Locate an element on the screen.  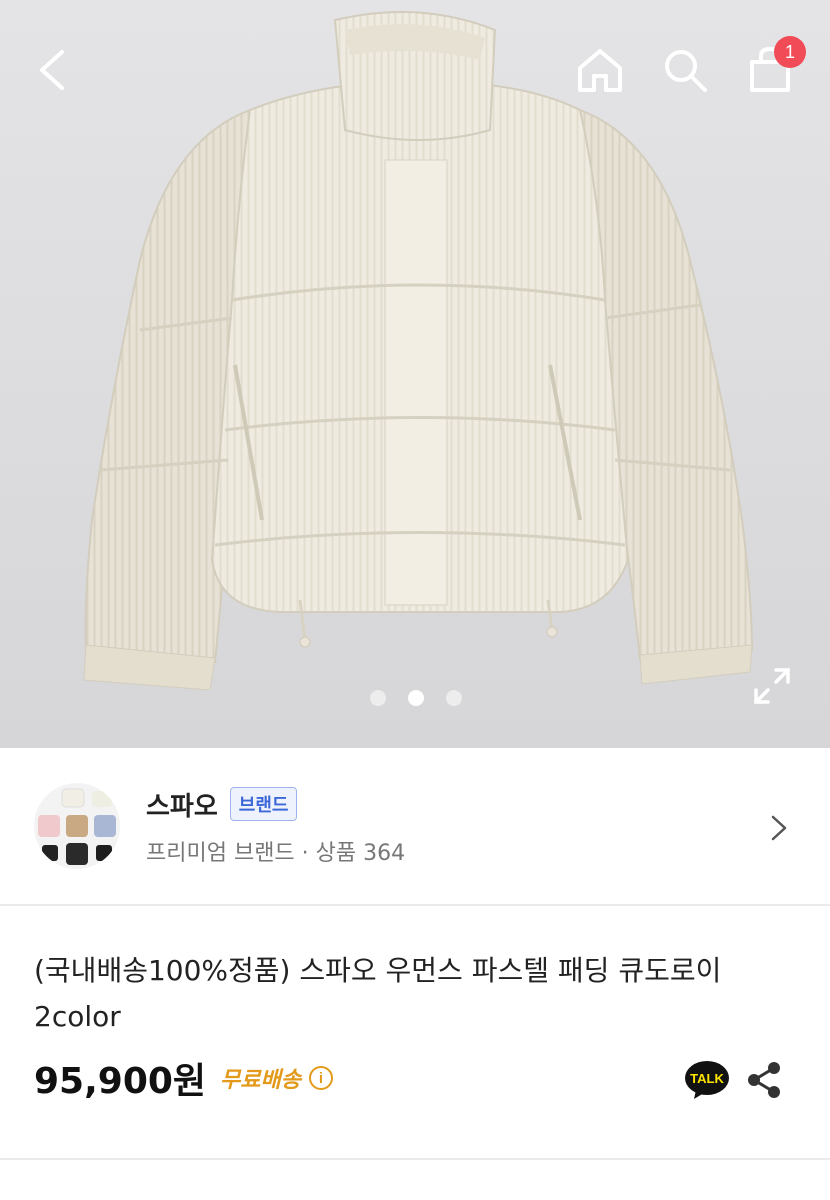
kakao-talk-icon: TALK is located at coordinates (707, 1080).